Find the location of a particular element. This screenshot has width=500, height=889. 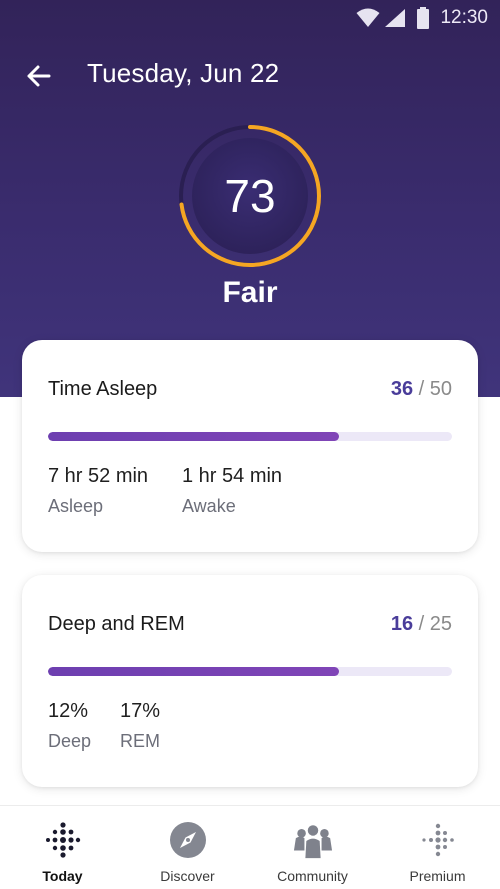

card-score-value: 16 is located at coordinates (402, 624).